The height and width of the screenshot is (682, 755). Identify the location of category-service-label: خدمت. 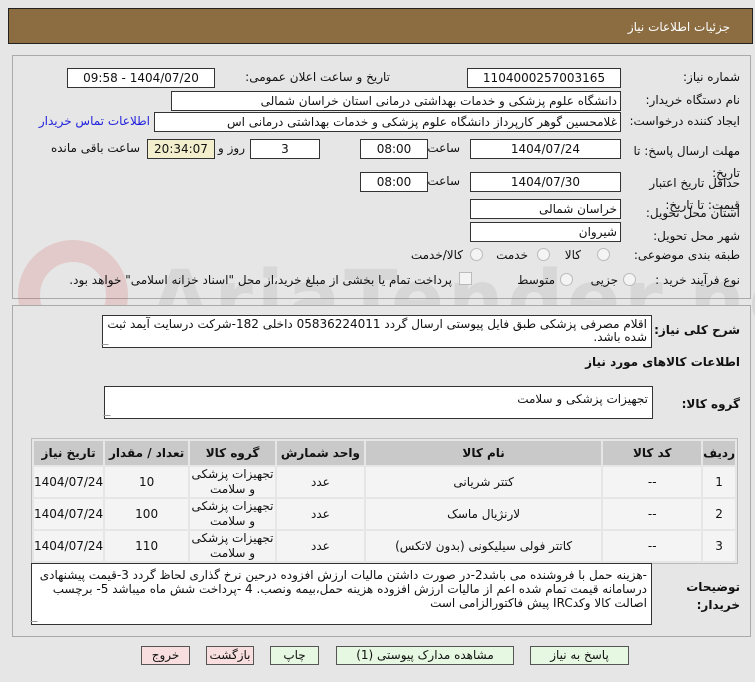
(512, 255).